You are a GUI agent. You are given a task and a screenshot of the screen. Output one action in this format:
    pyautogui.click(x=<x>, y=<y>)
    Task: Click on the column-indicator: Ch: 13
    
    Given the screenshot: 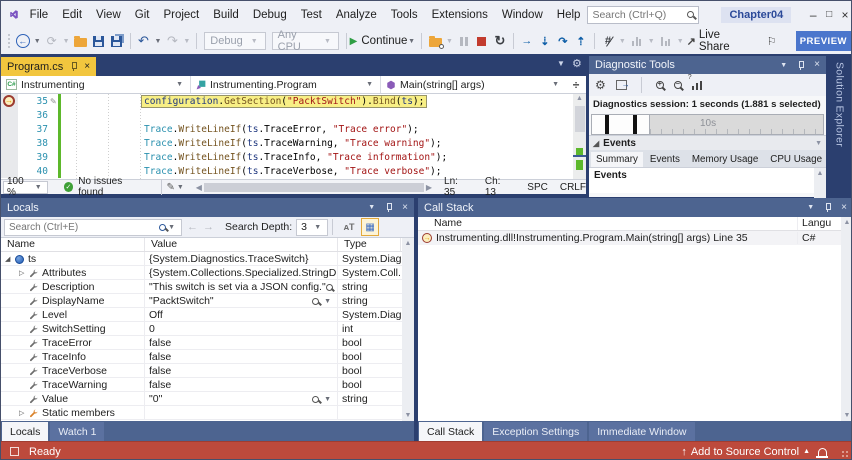 What is the action you would take?
    pyautogui.click(x=499, y=187)
    